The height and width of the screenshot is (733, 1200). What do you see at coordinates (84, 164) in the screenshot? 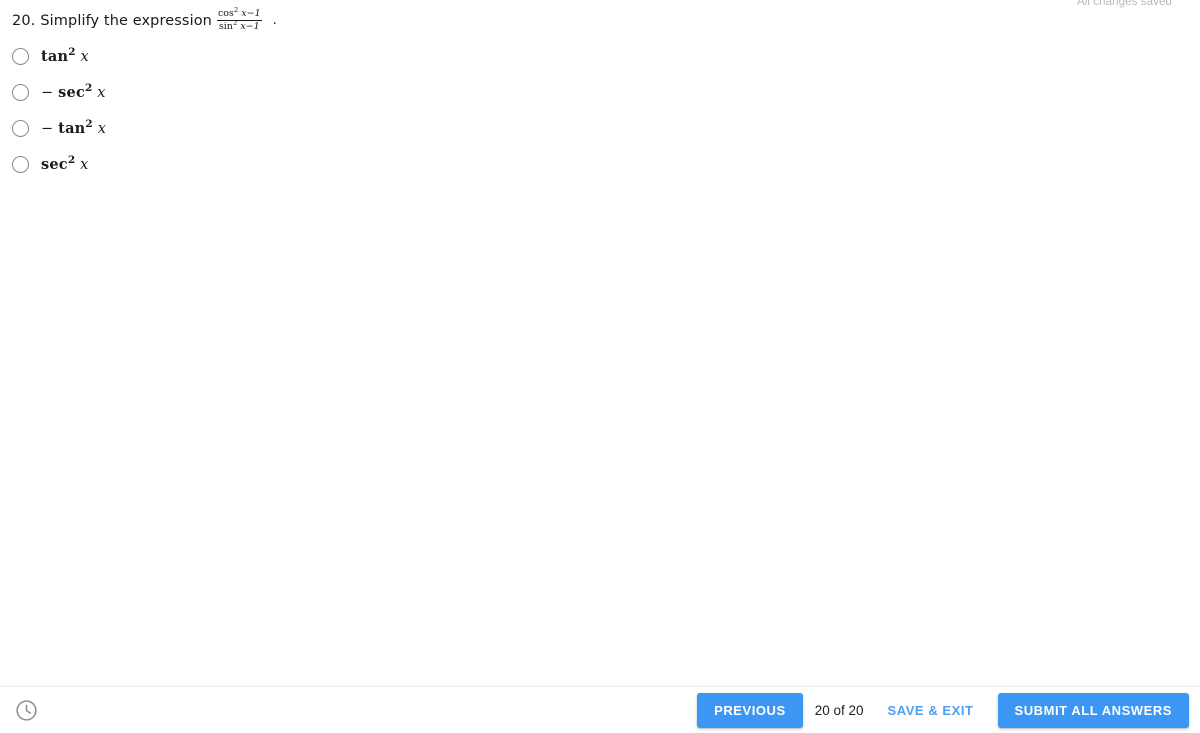
I see `option-d-variable: x` at bounding box center [84, 164].